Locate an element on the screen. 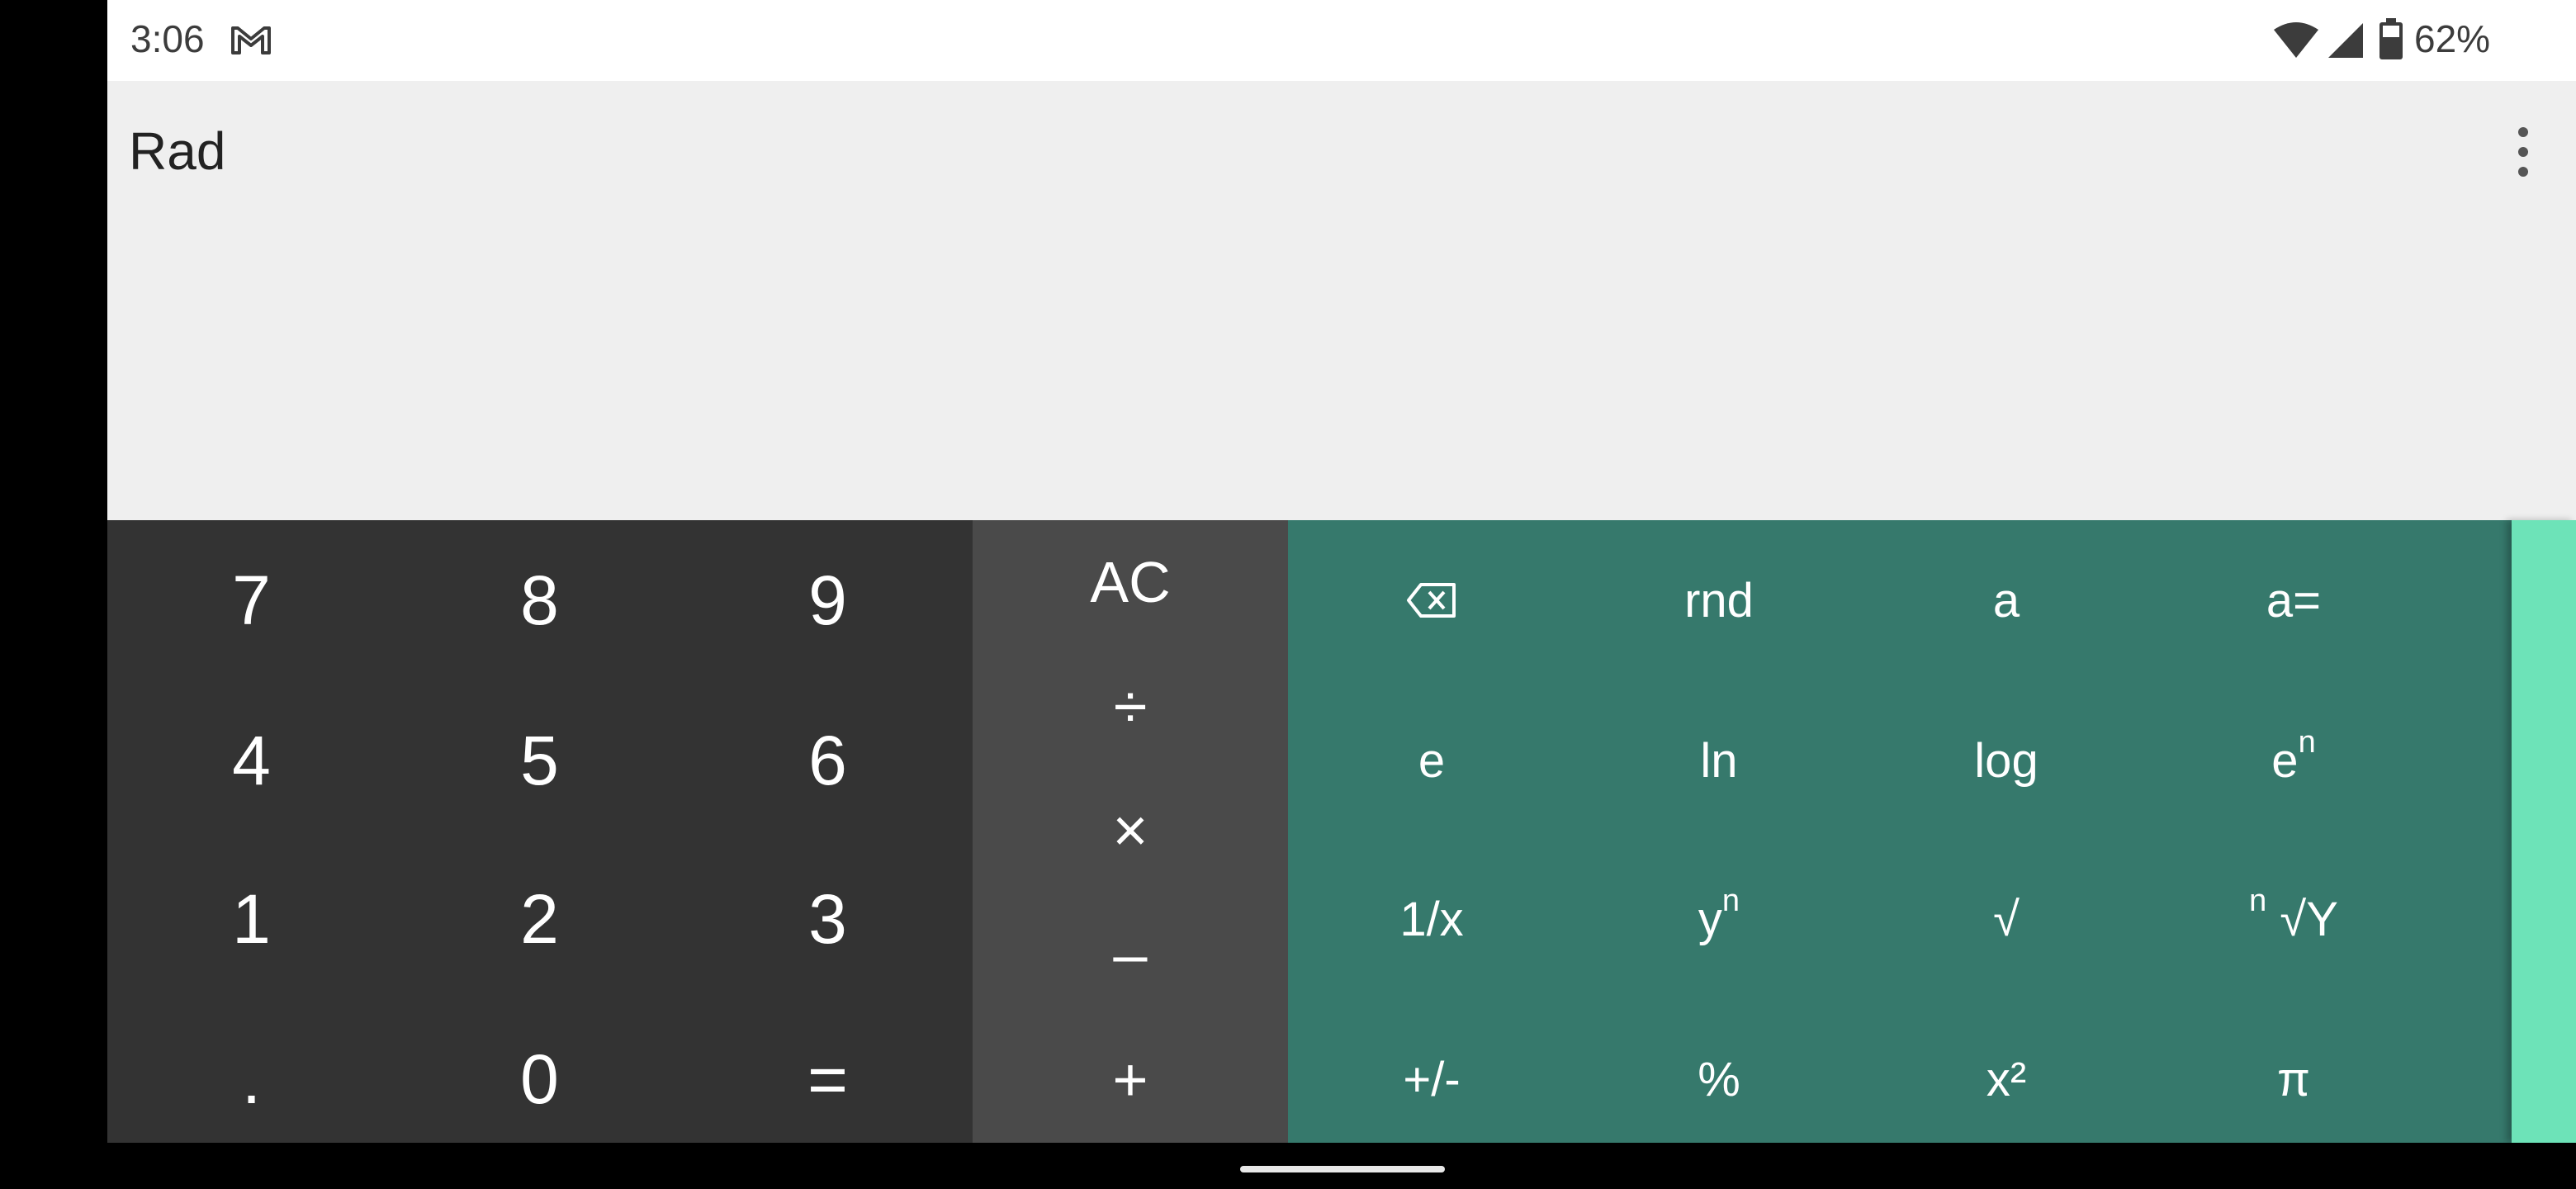  exp-base: e is located at coordinates (2285, 760).